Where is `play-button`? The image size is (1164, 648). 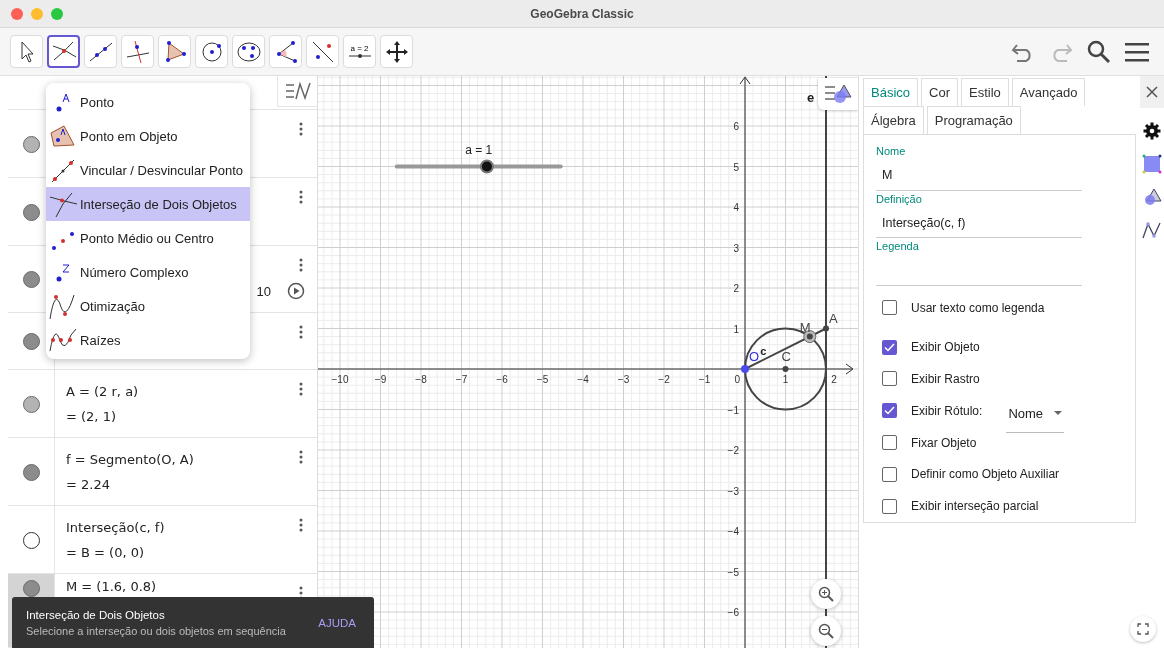 play-button is located at coordinates (296, 291).